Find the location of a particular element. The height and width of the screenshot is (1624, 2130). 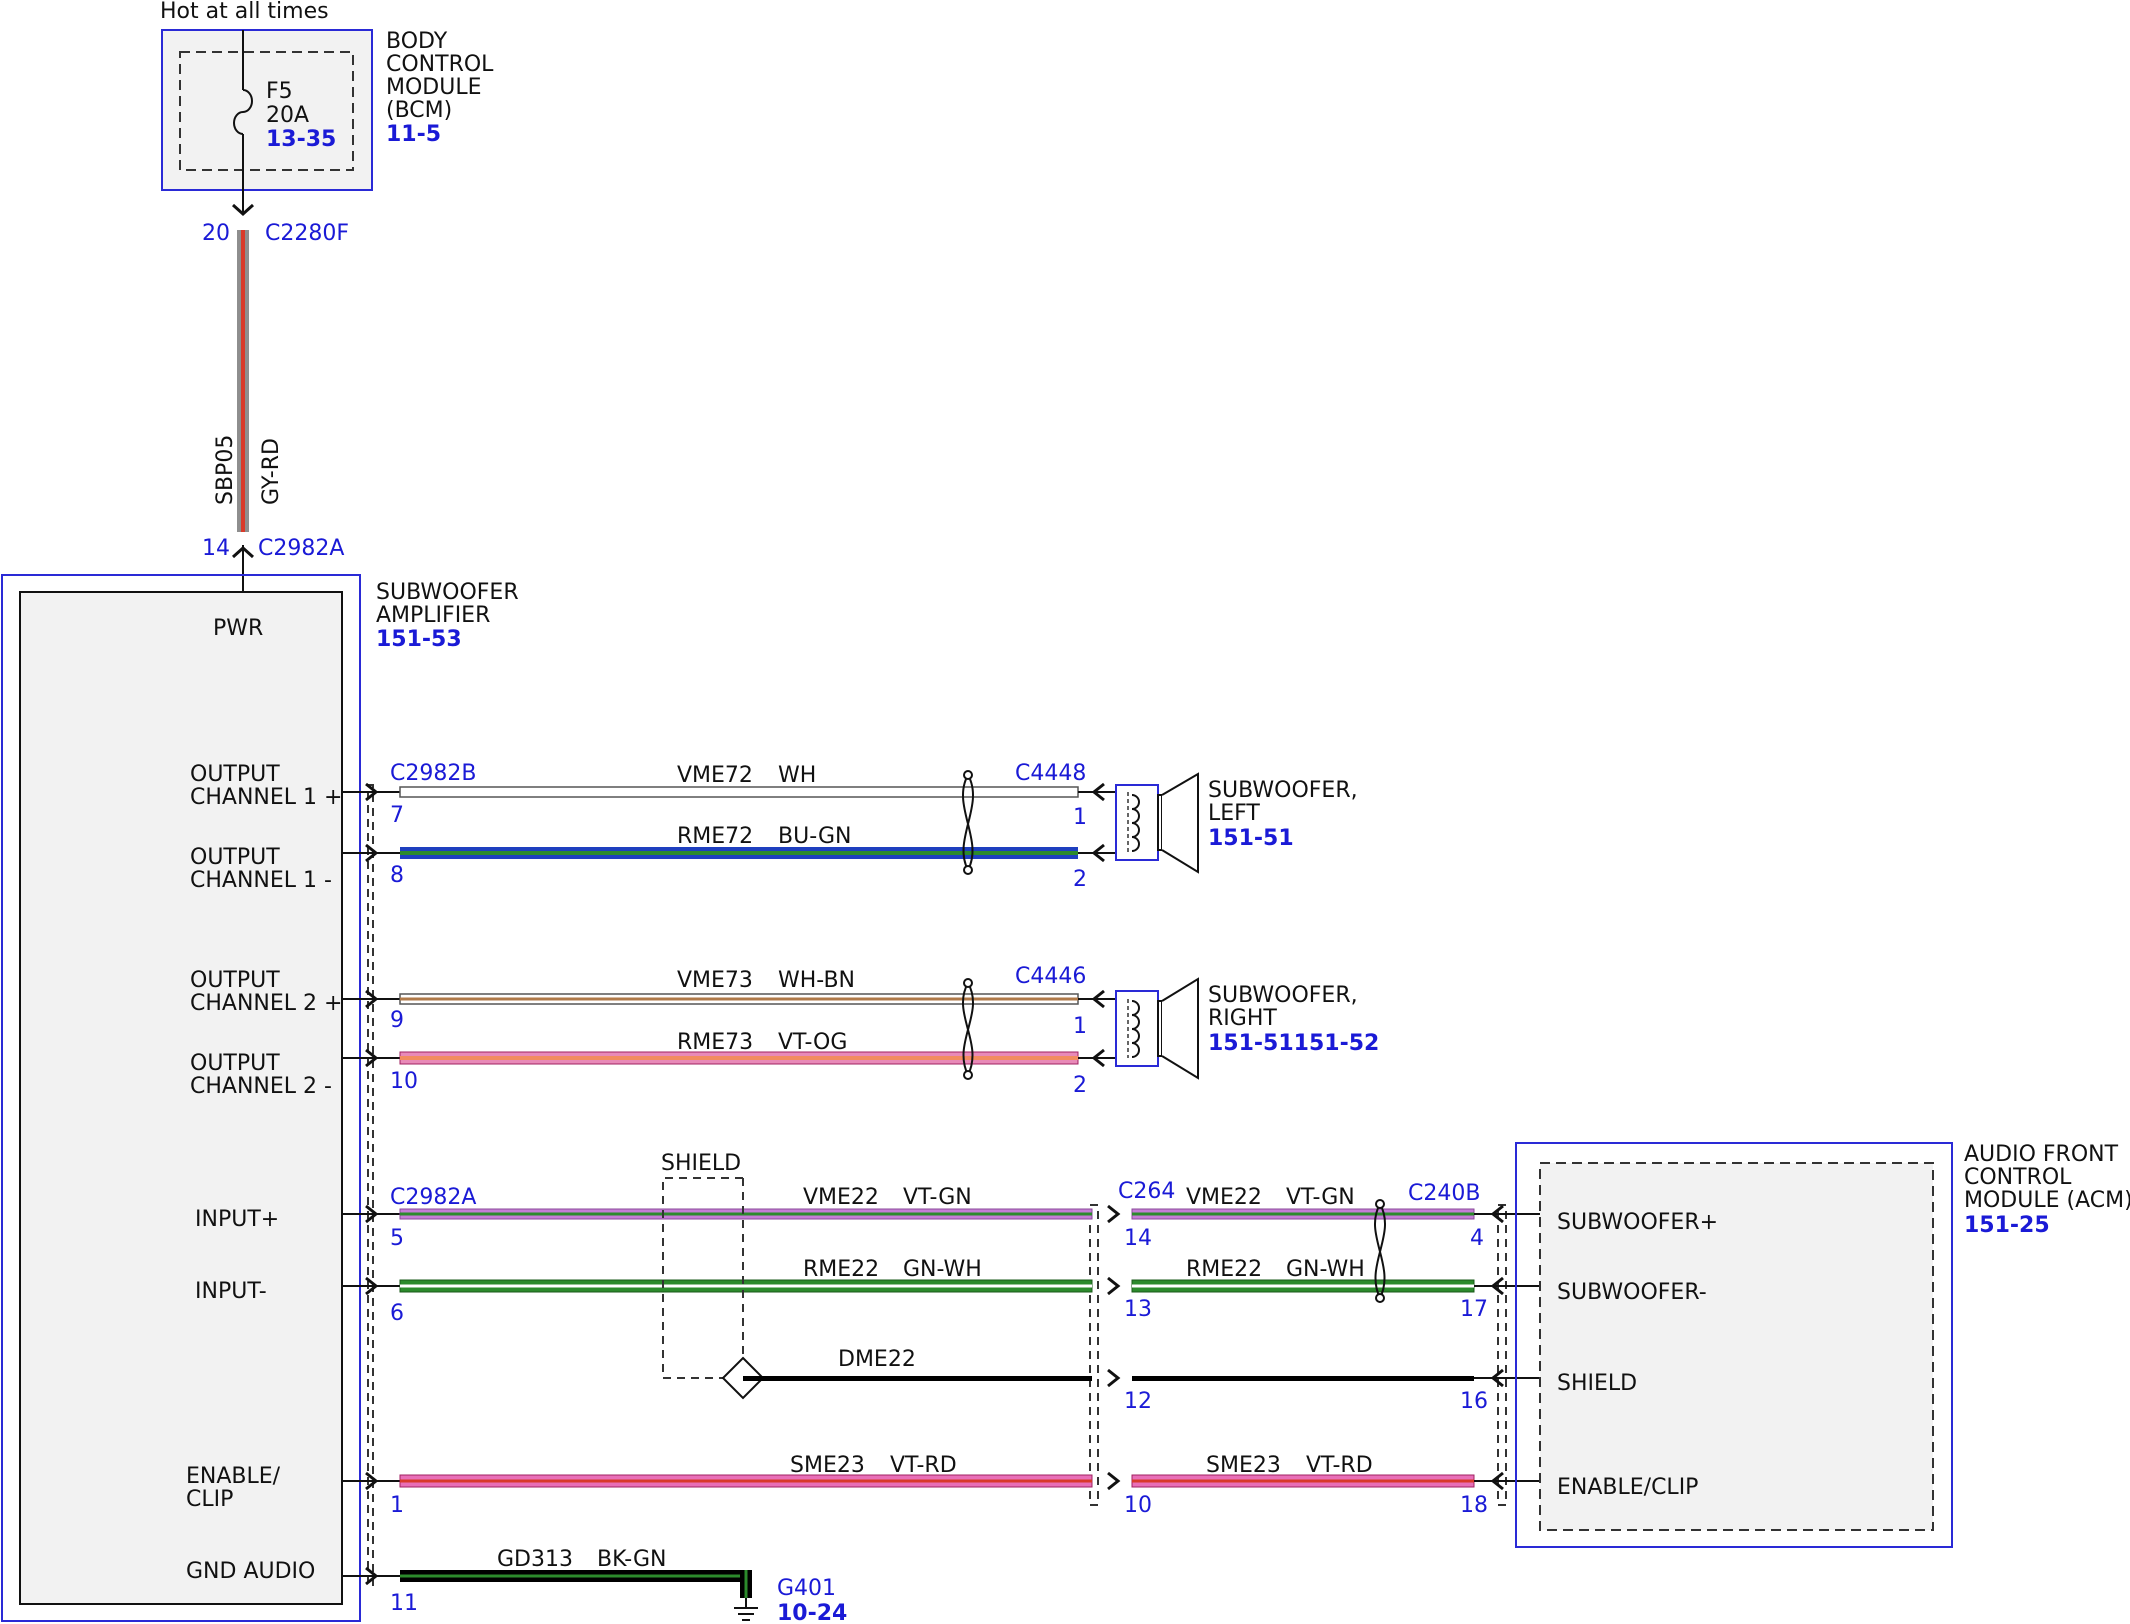

power-bottom-connector: C2982A is located at coordinates (301, 548).